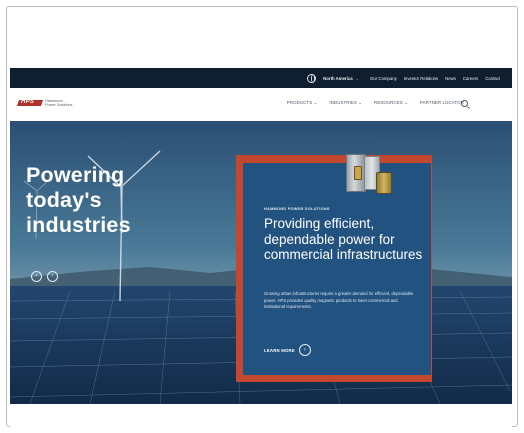 Image resolution: width=524 pixels, height=433 pixels. Describe the element at coordinates (337, 78) in the screenshot. I see `region-selector: North America` at that location.